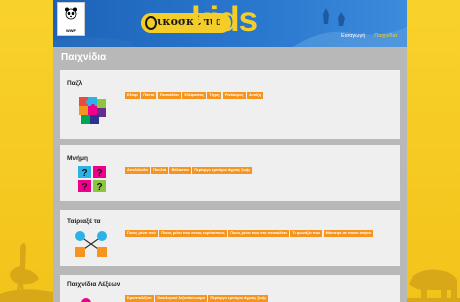 This screenshot has height=302, width=460. I want to click on game-link: Ελέφαντας, so click(194, 95).